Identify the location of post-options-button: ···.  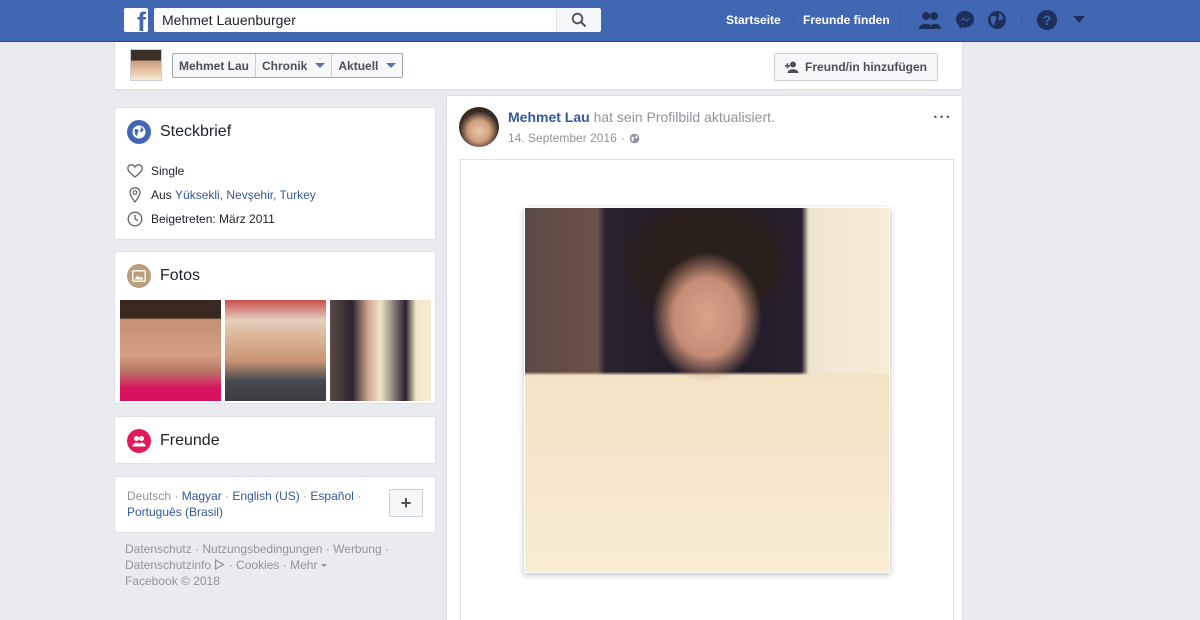
(942, 118).